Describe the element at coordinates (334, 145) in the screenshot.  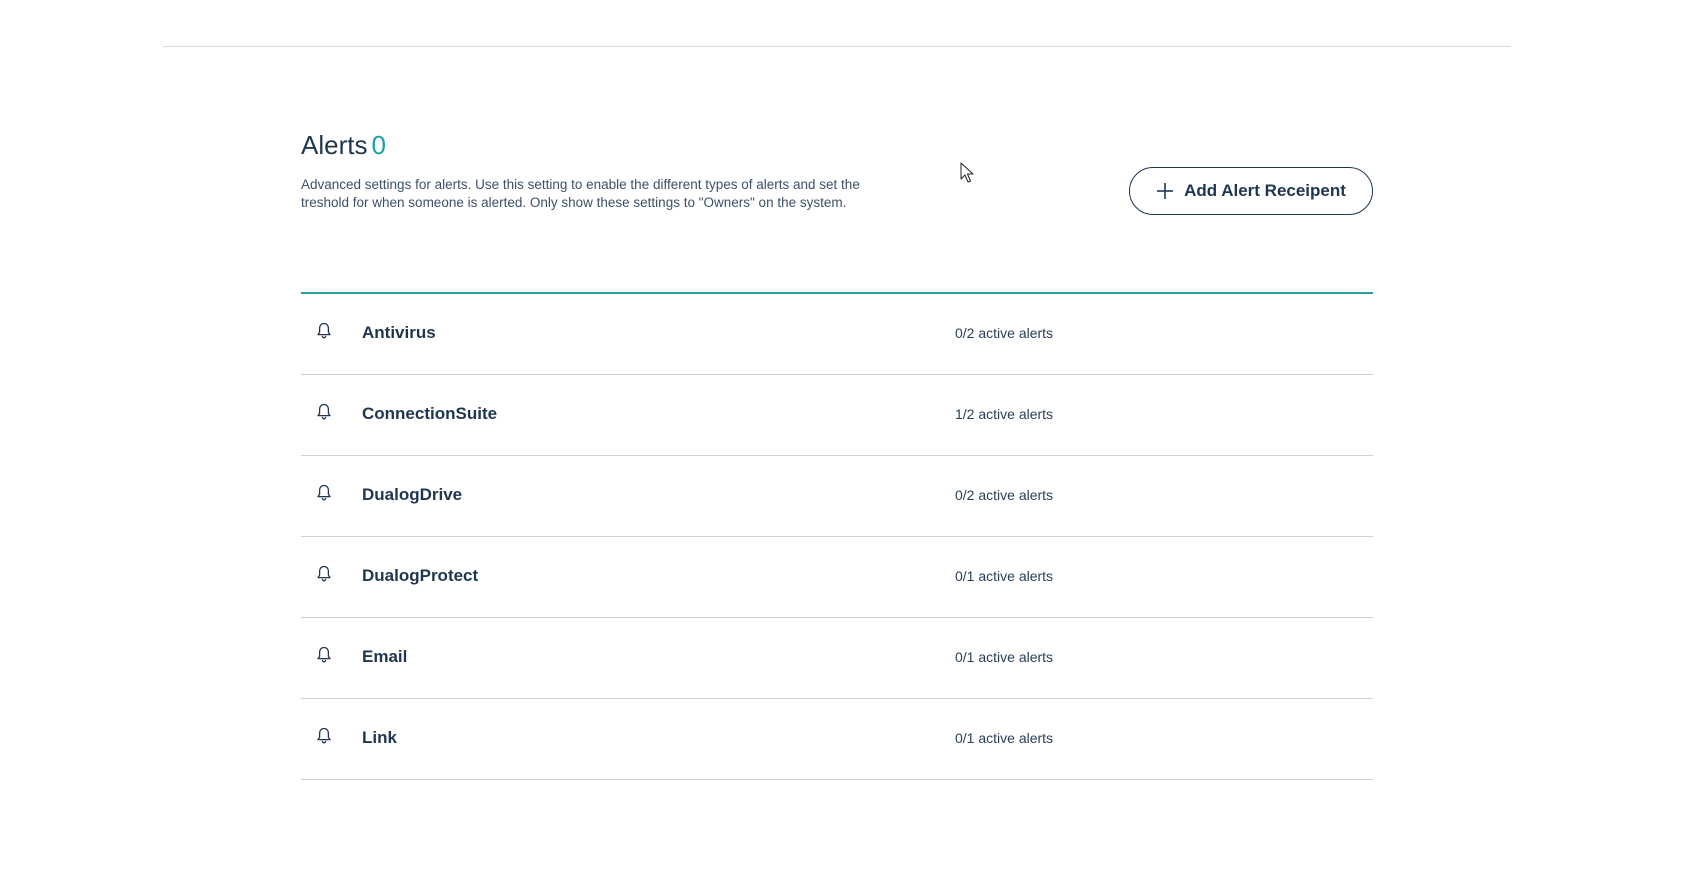
I see `page-title-text: Alerts` at that location.